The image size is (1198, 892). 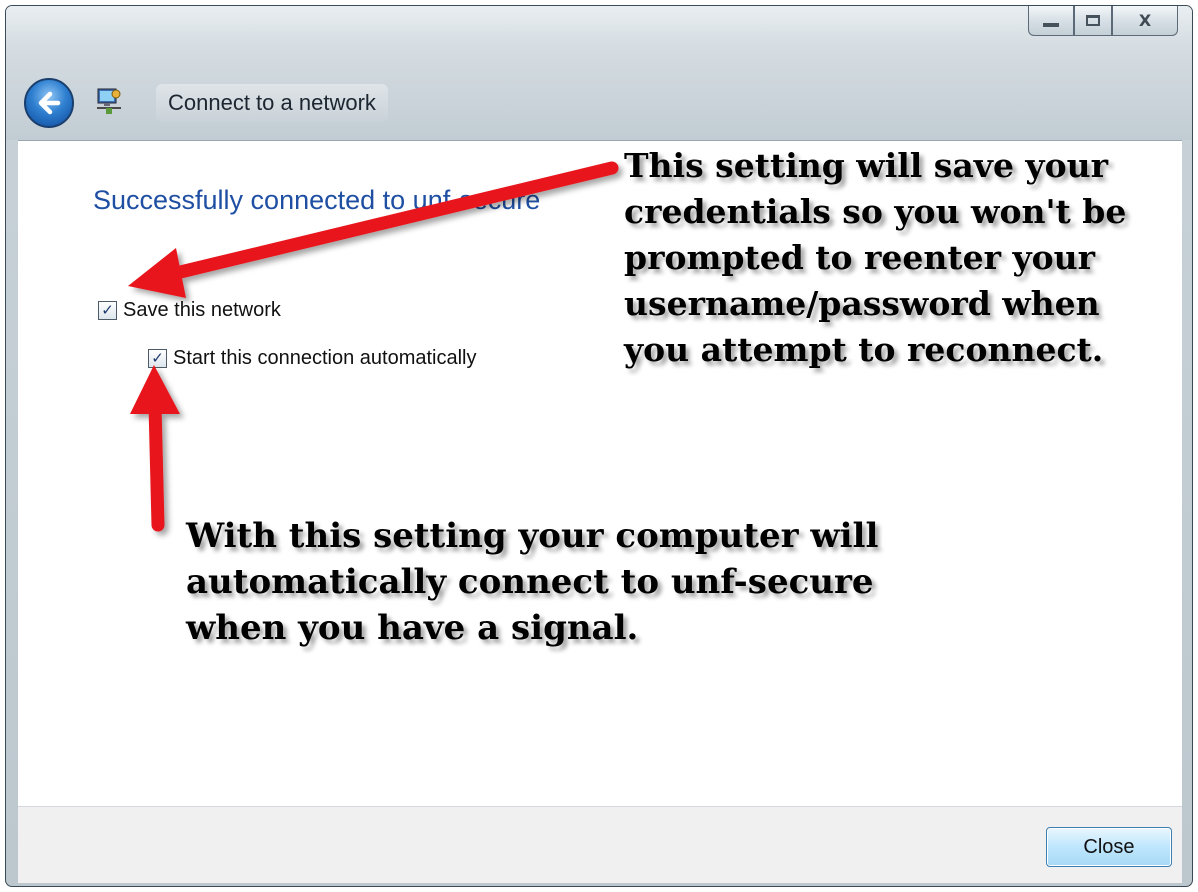 What do you see at coordinates (860, 257) in the screenshot?
I see `annotation-line: prompted to reenter your` at bounding box center [860, 257].